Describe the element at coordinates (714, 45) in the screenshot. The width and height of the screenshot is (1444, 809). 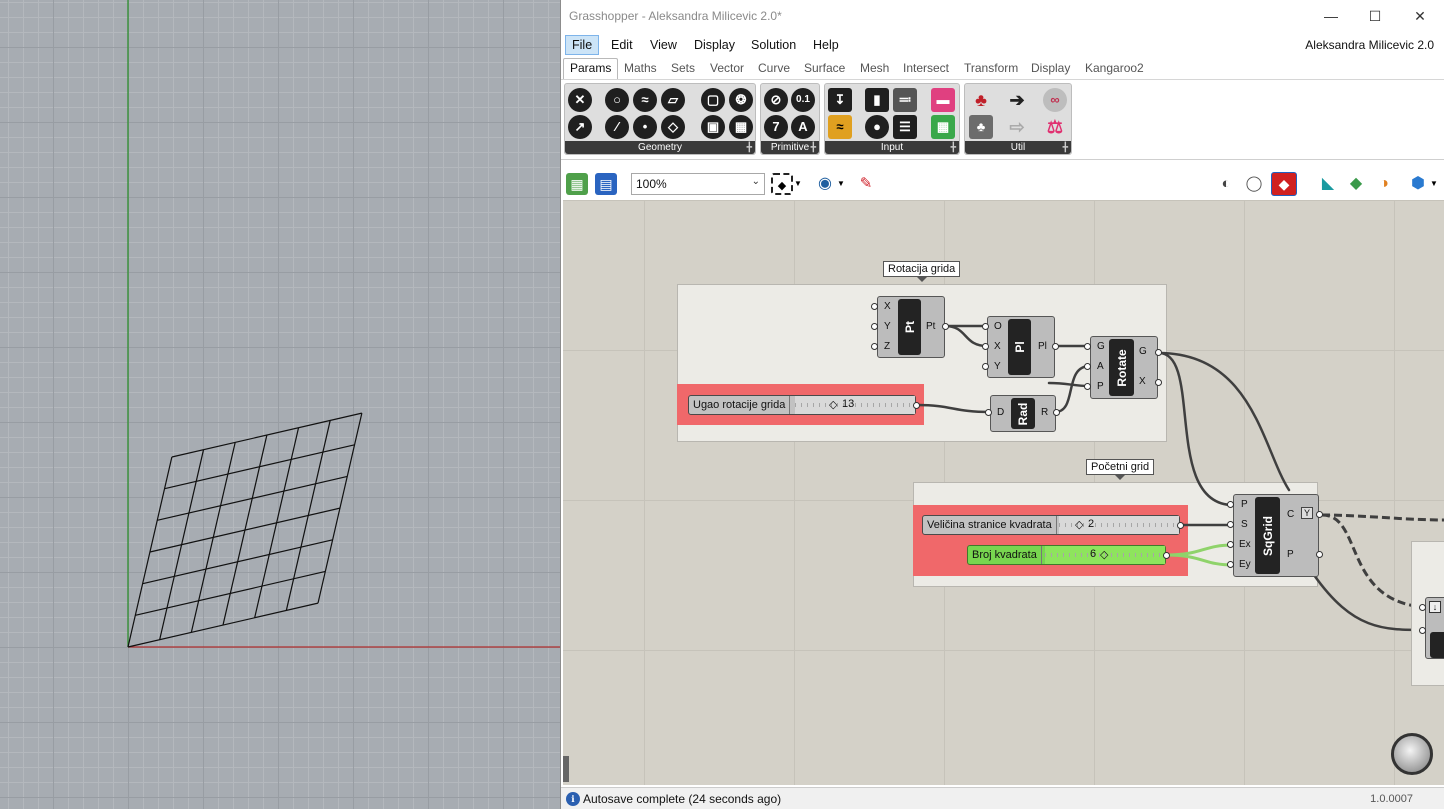
I see `menu-display: Display` at that location.